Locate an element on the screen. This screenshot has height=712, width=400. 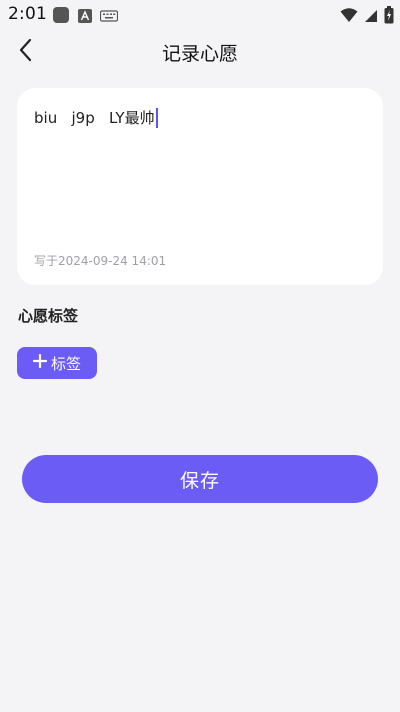
text-cursor is located at coordinates (156, 117).